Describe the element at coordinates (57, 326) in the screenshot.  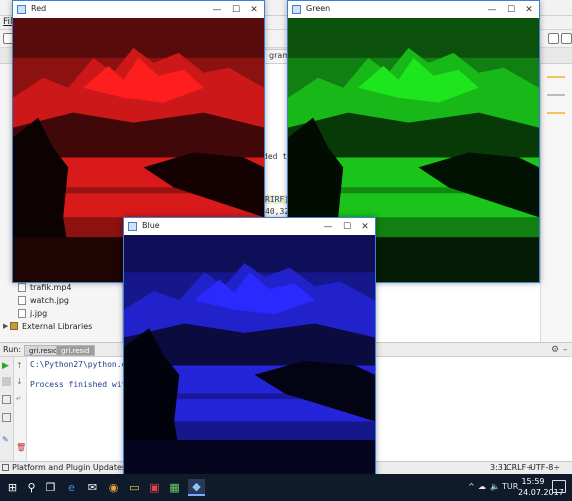
I see `tree-item-label: External Libraries` at that location.